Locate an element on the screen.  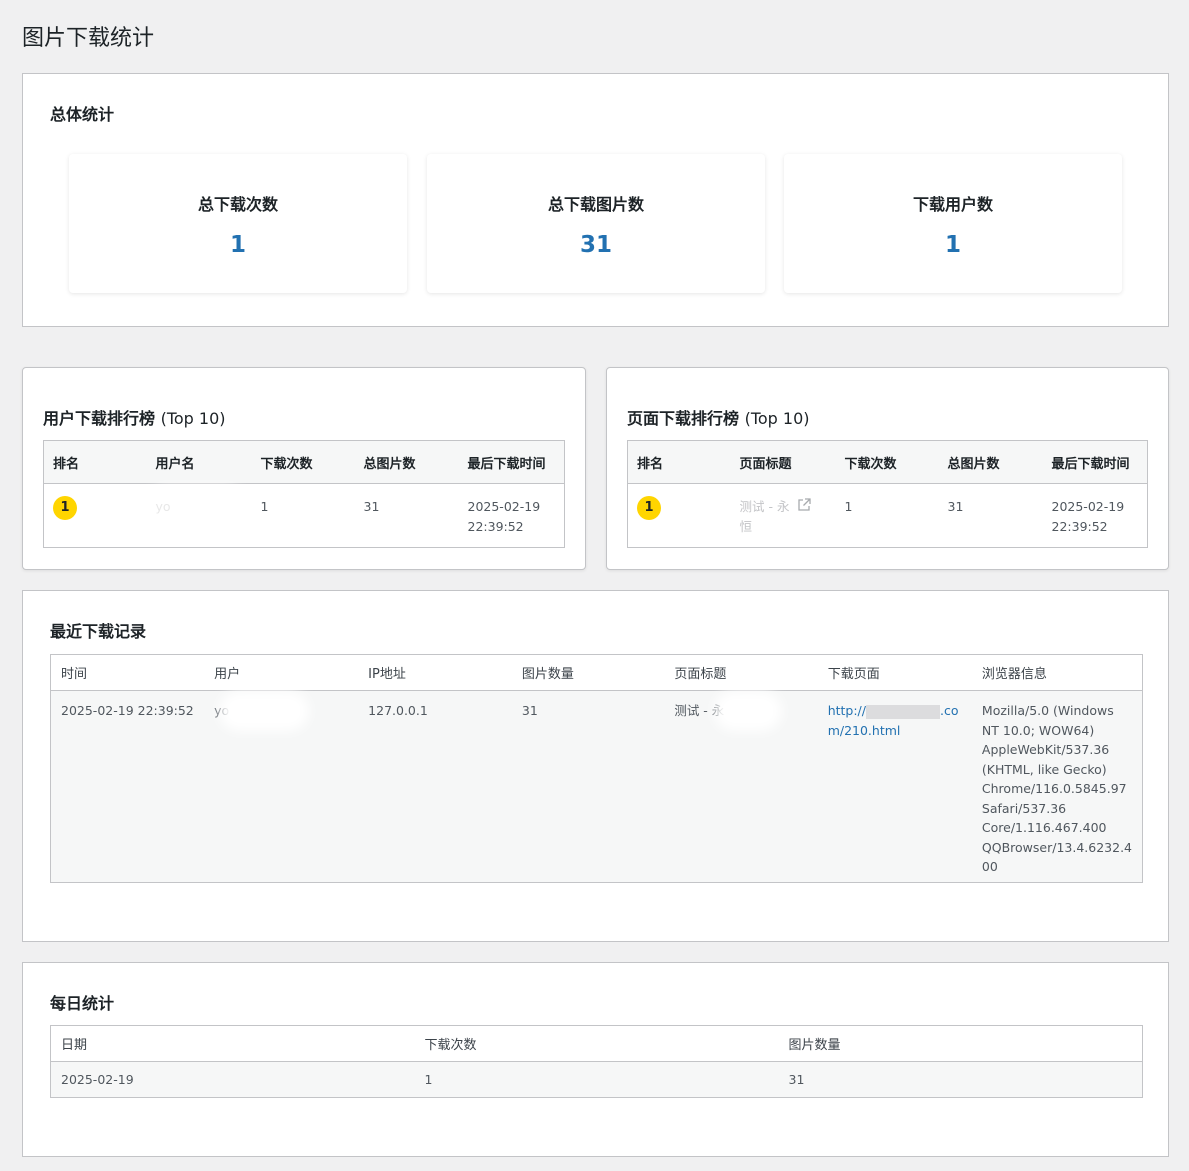
rank-cell: 1 is located at coordinates (95, 515).